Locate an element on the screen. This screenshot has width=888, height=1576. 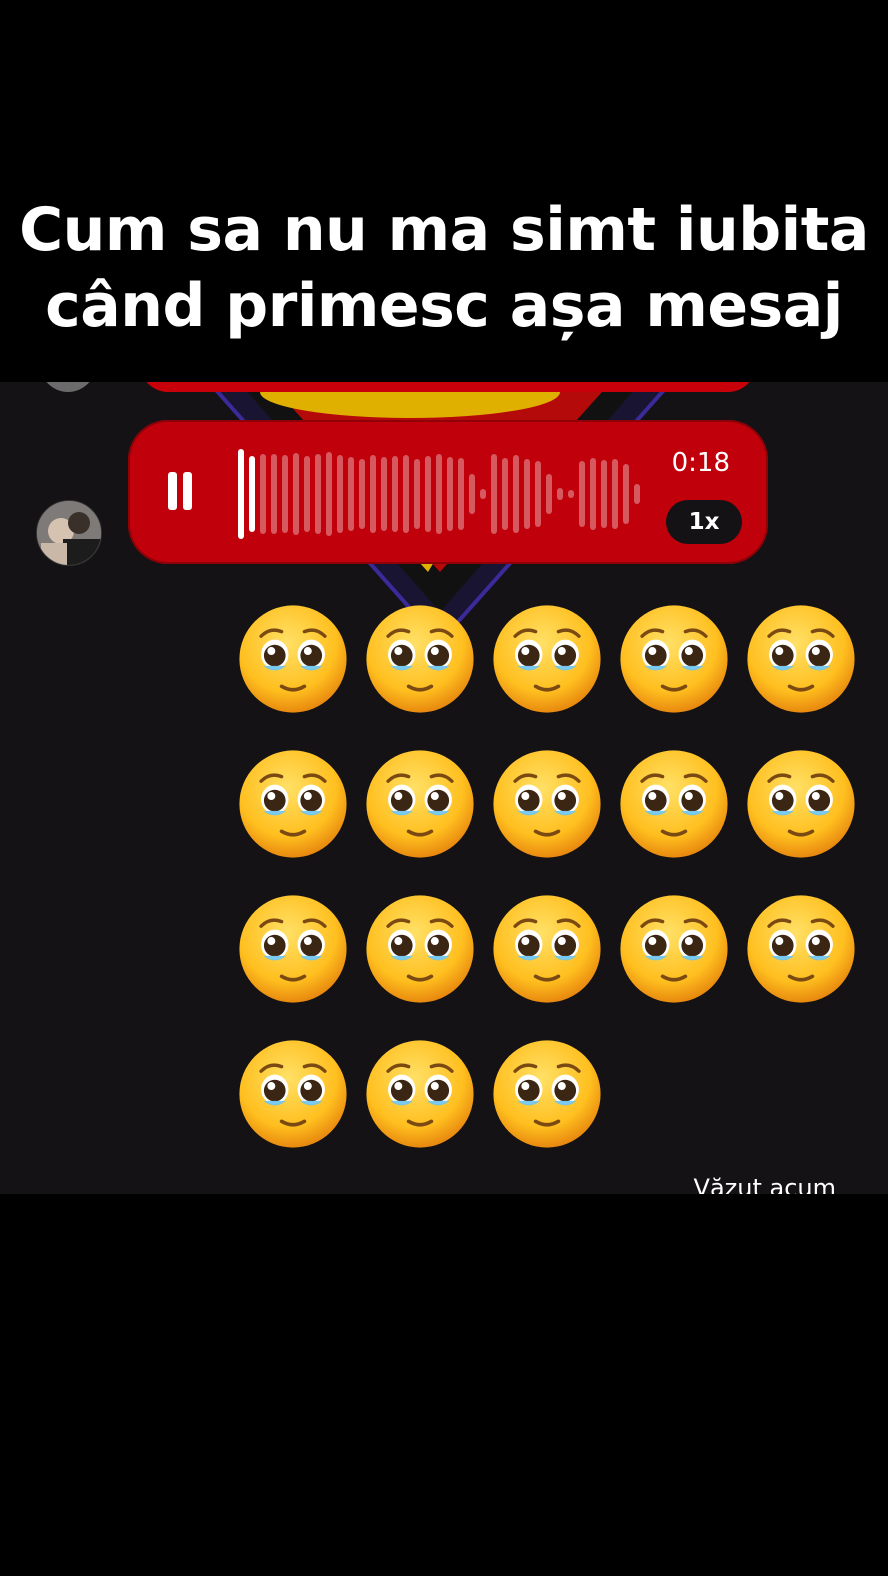
avatar-photo-icon is located at coordinates (69, 533).